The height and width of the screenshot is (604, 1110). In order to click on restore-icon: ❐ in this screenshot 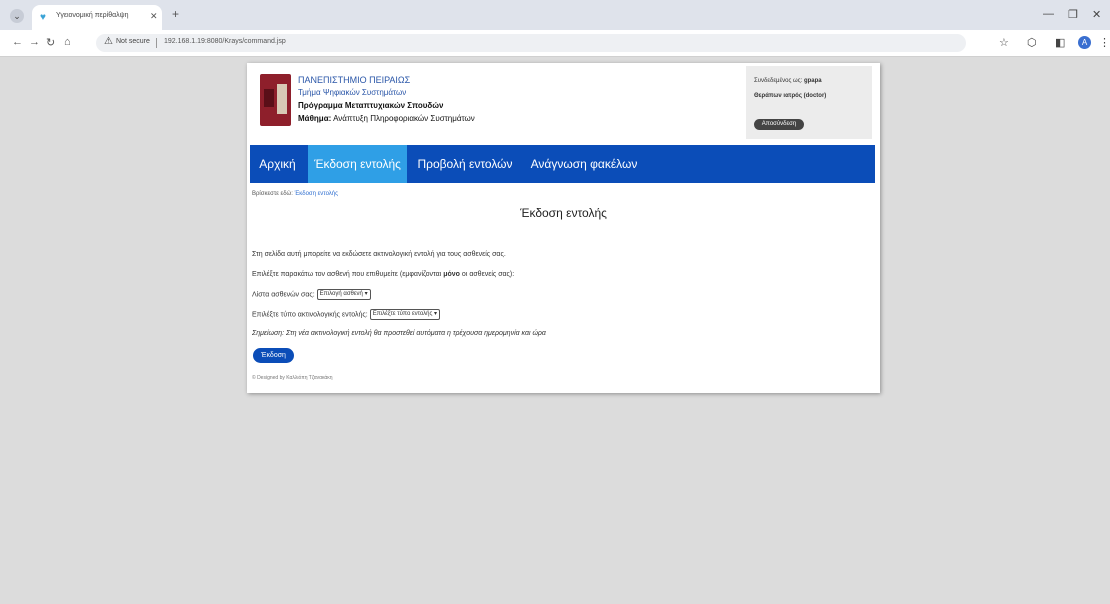, I will do `click(1073, 14)`.